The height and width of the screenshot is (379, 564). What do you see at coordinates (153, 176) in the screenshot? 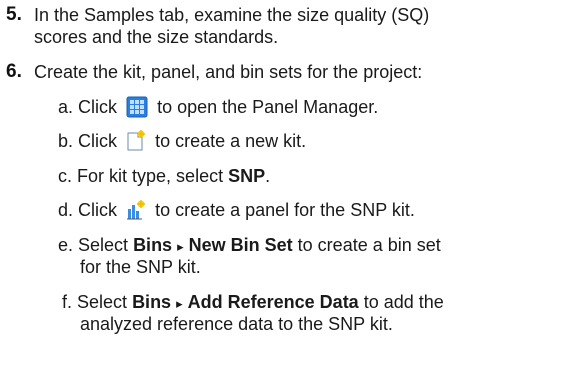
I see `substep-text-pre: For kit type, select` at bounding box center [153, 176].